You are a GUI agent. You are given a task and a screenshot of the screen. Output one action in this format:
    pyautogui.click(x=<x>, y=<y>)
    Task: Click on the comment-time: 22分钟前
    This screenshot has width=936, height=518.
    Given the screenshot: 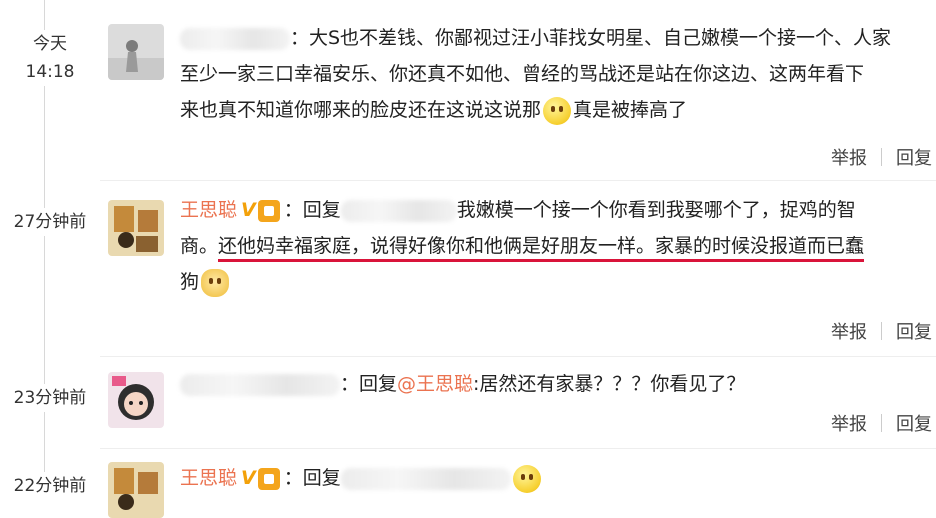 What is the action you would take?
    pyautogui.click(x=50, y=486)
    